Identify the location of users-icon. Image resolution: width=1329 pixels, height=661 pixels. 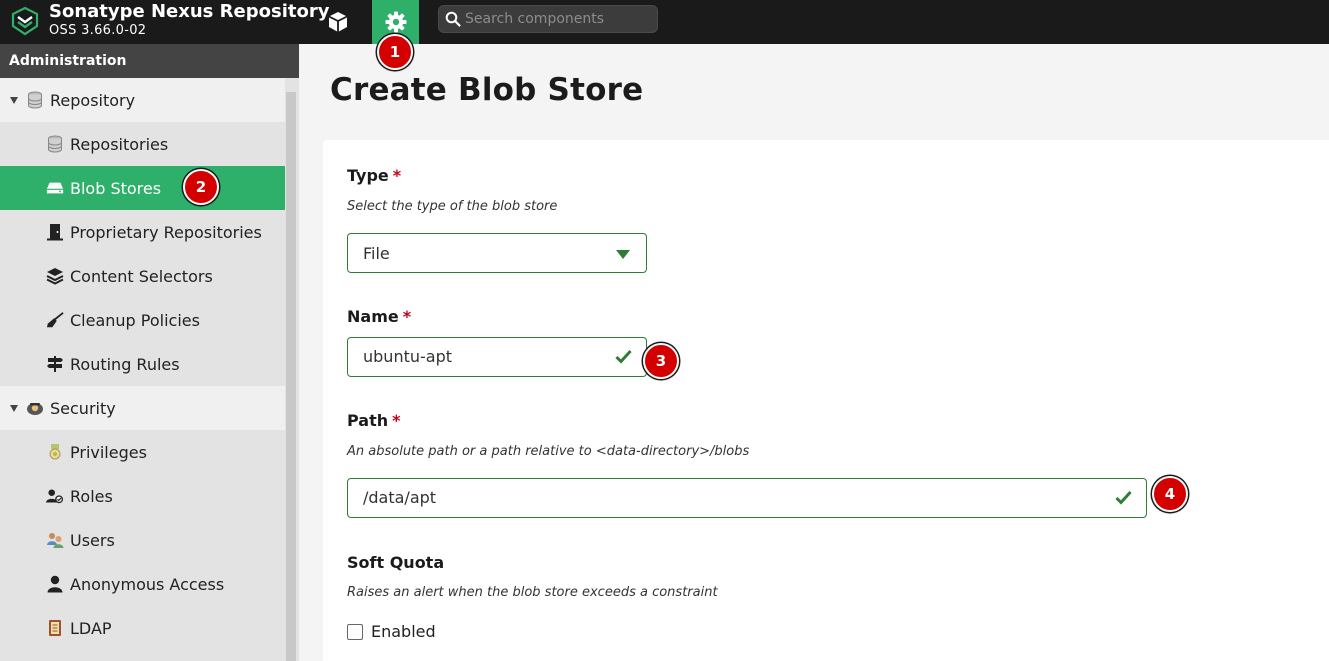
(55, 540).